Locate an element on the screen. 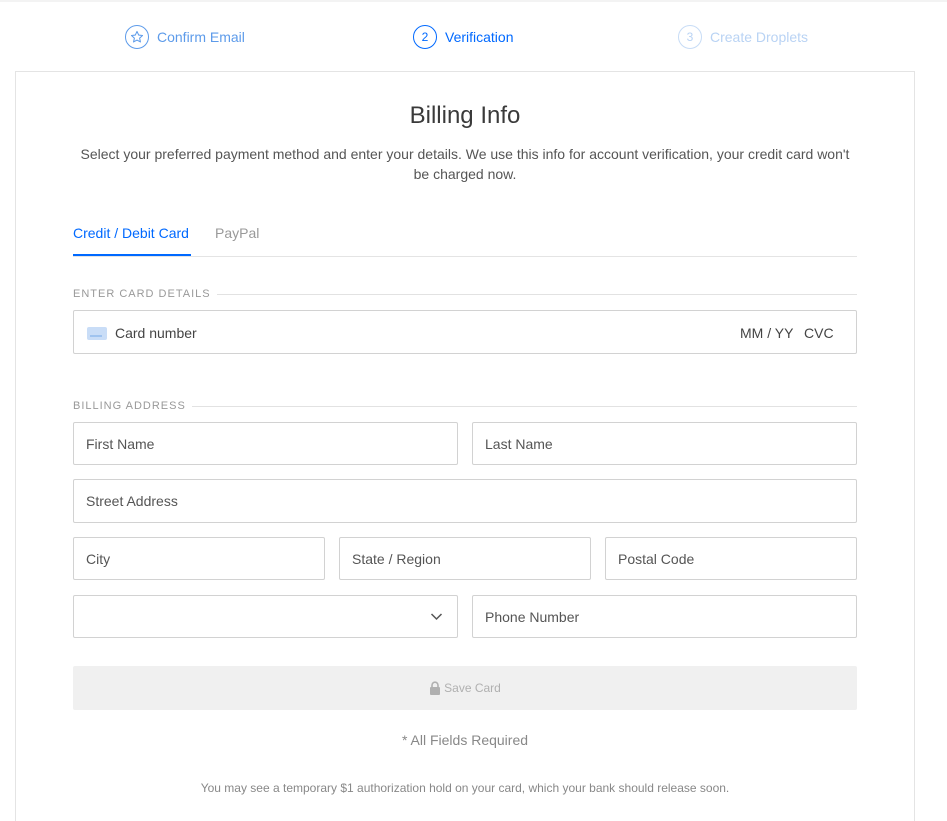 This screenshot has width=947, height=821. street-address-input is located at coordinates (465, 501).